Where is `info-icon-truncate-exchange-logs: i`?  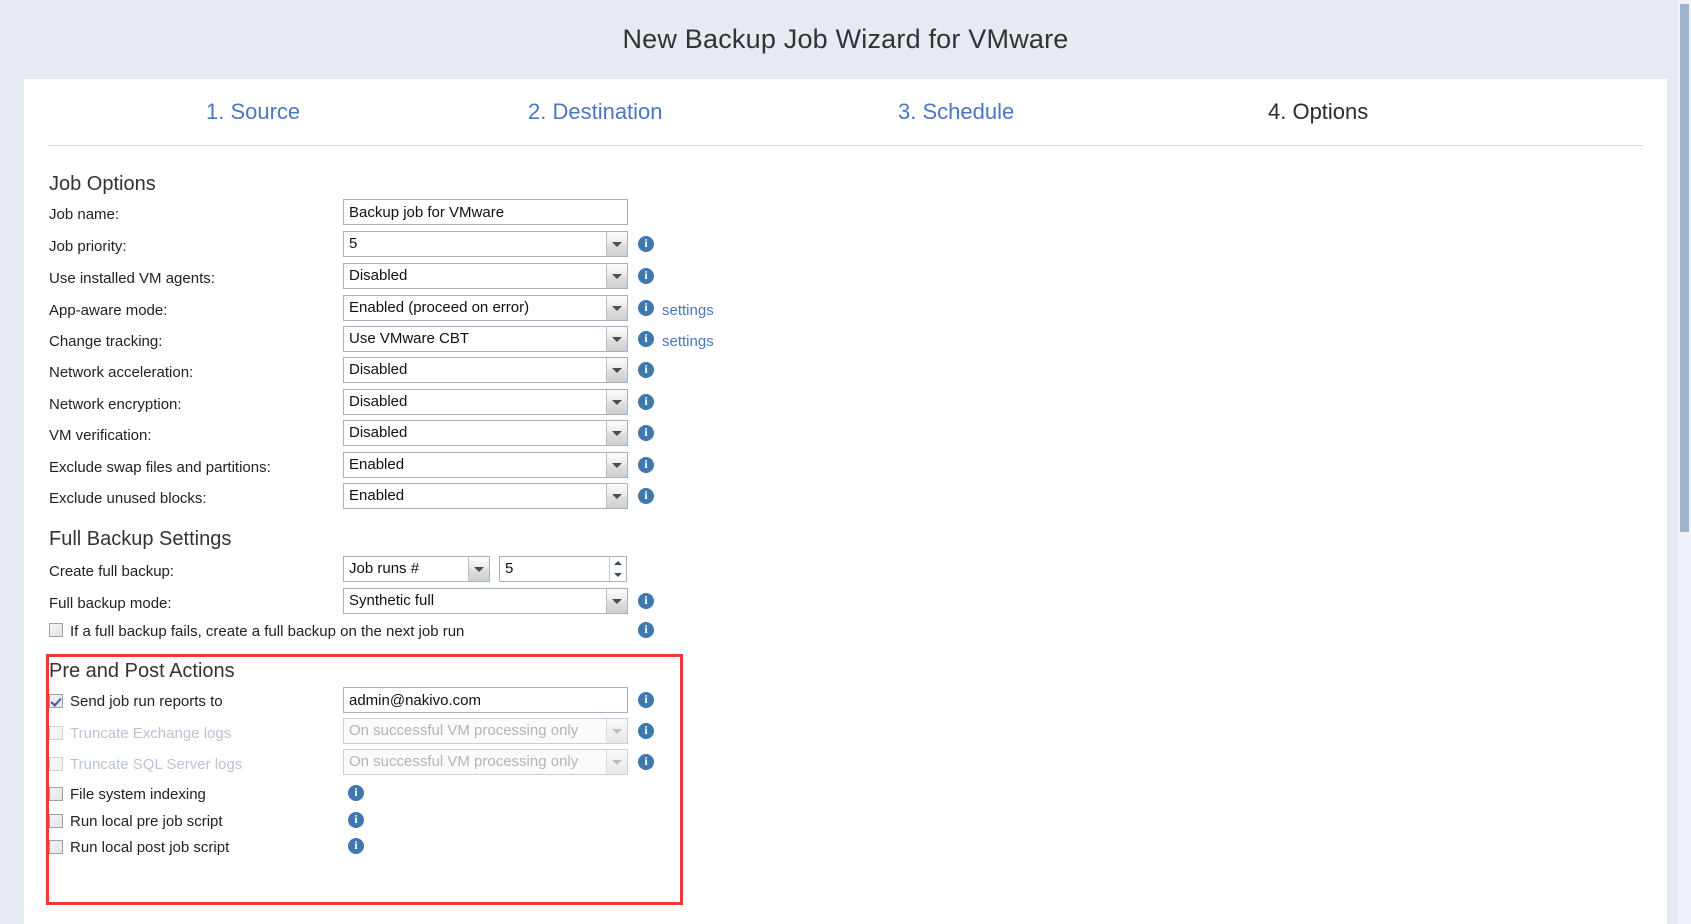
info-icon-truncate-exchange-logs: i is located at coordinates (646, 731).